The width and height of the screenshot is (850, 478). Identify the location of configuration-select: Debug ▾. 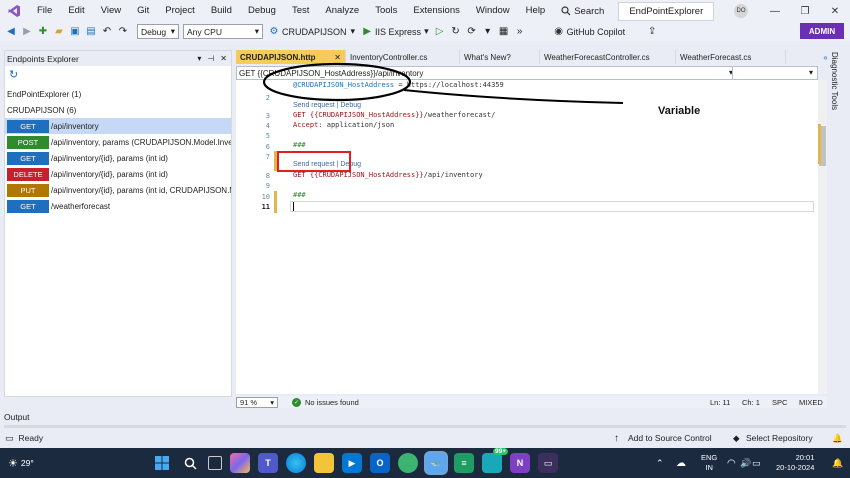
(158, 31).